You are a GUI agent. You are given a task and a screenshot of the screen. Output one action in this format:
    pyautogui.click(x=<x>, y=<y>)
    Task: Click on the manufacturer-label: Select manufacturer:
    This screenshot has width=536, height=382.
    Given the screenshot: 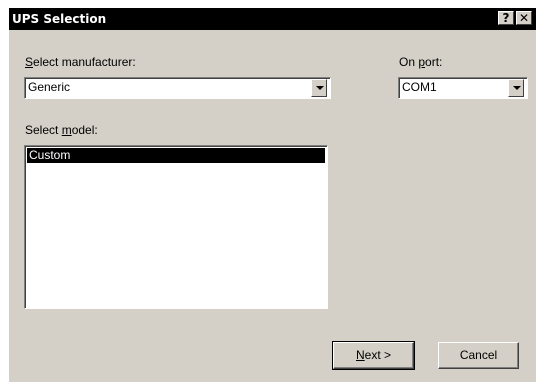 What is the action you would take?
    pyautogui.click(x=80, y=62)
    